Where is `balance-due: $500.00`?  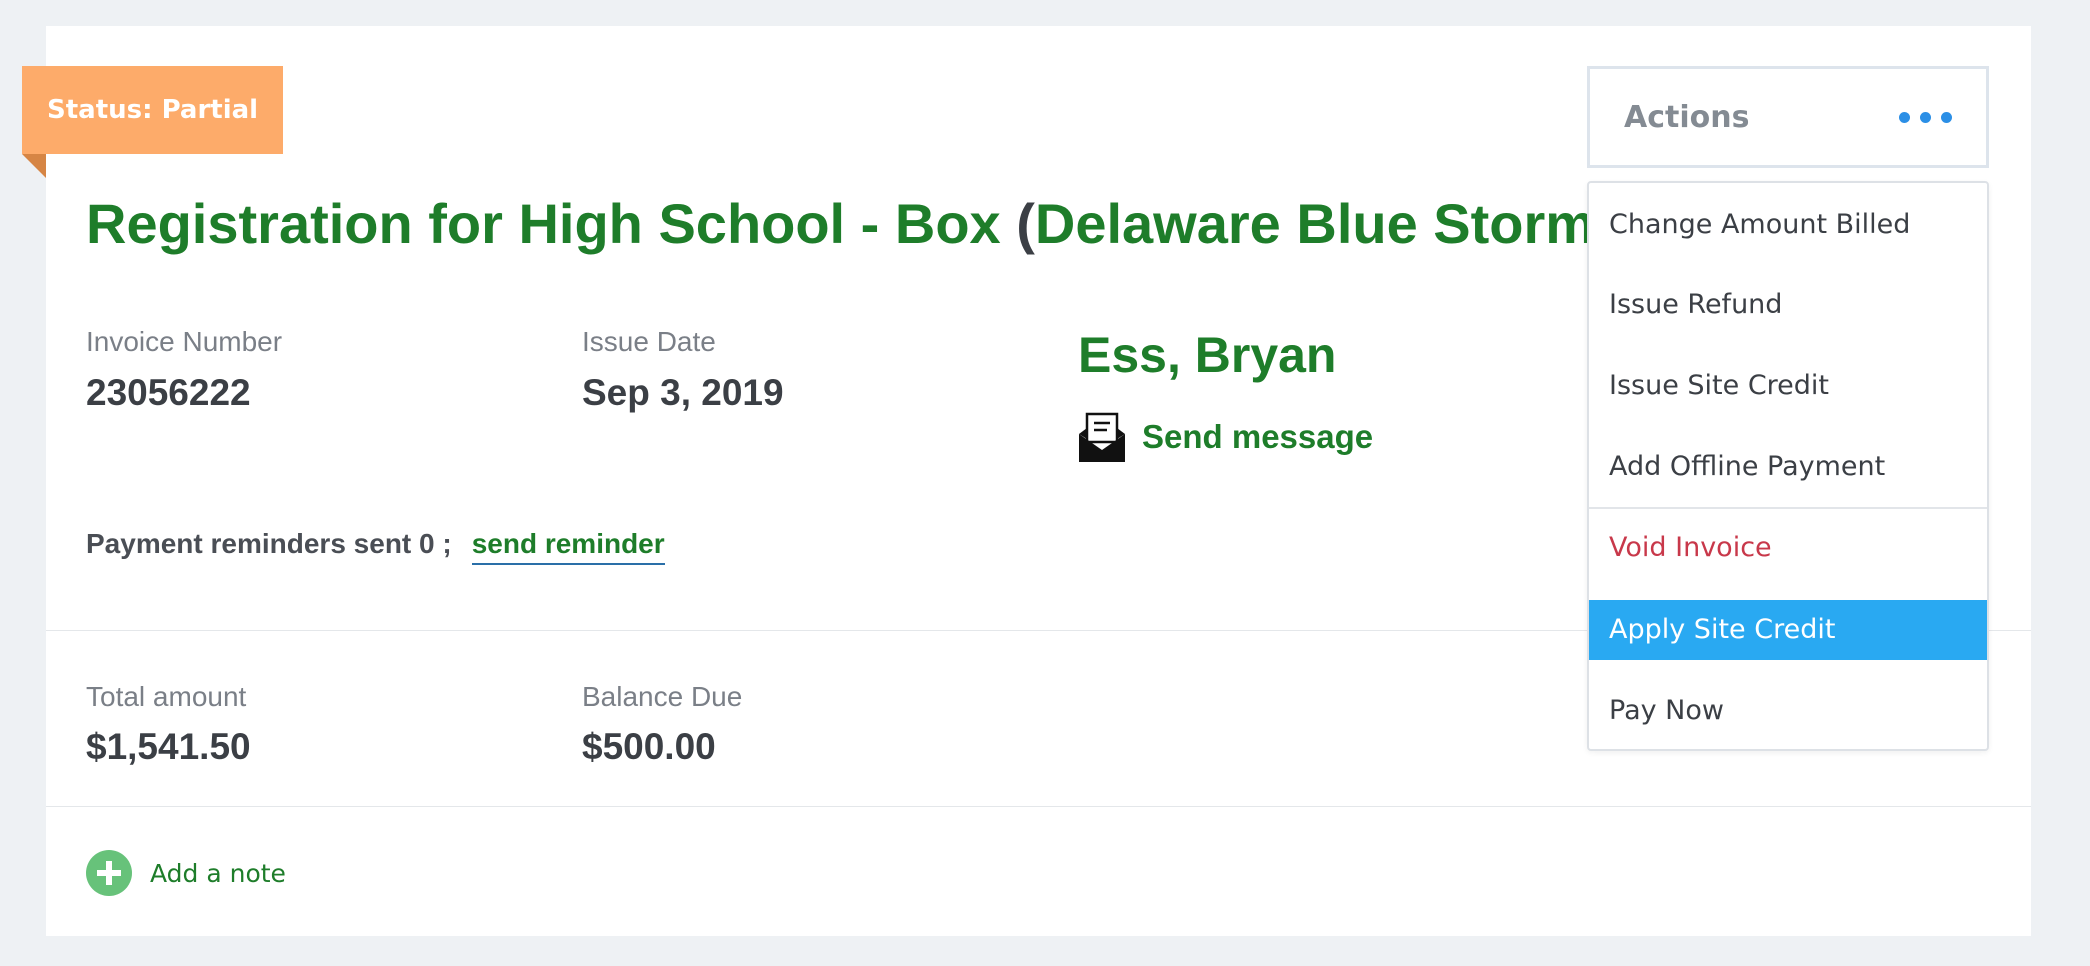 balance-due: $500.00 is located at coordinates (649, 746).